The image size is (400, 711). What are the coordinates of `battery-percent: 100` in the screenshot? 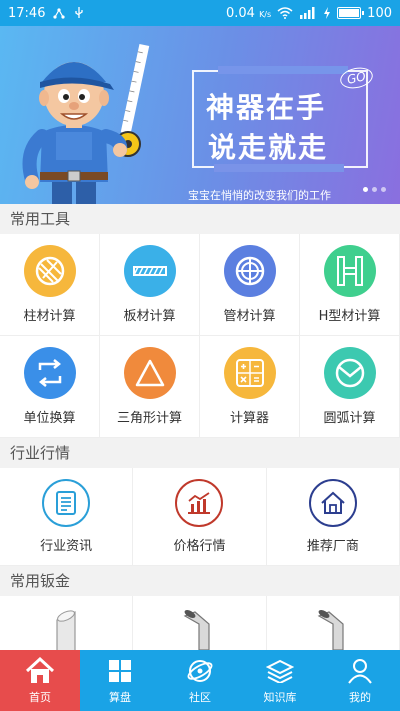 It's located at (379, 13).